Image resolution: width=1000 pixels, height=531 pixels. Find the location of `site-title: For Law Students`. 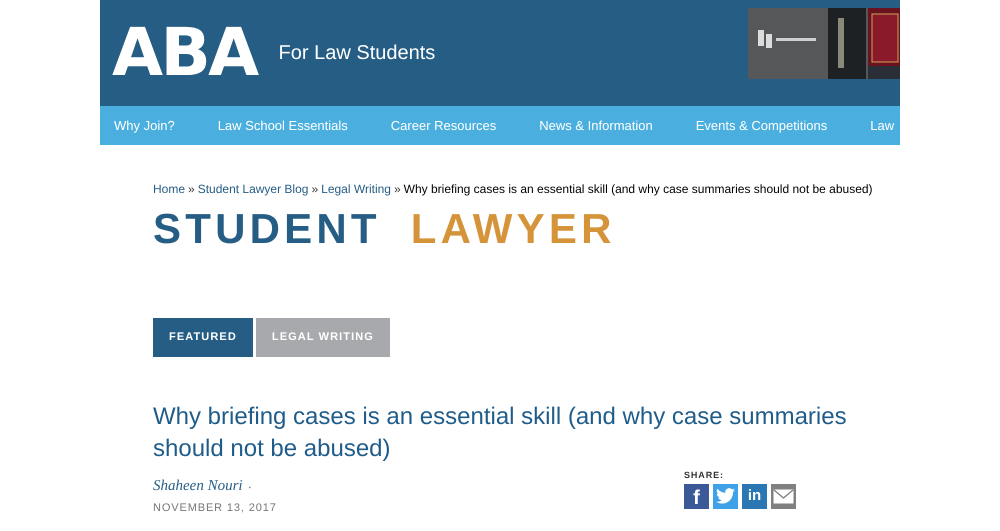

site-title: For Law Students is located at coordinates (357, 53).